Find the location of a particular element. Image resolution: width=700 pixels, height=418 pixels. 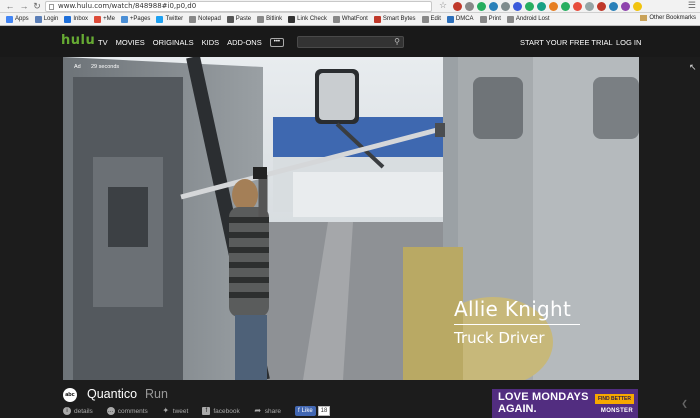

bookmark-label: Paste is located at coordinates (243, 19).